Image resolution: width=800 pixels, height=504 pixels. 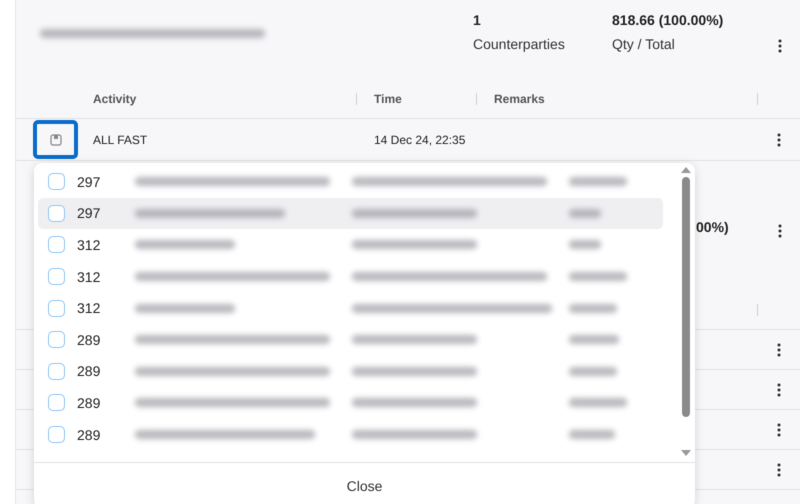 I want to click on quantity-value: 00%), so click(x=713, y=228).